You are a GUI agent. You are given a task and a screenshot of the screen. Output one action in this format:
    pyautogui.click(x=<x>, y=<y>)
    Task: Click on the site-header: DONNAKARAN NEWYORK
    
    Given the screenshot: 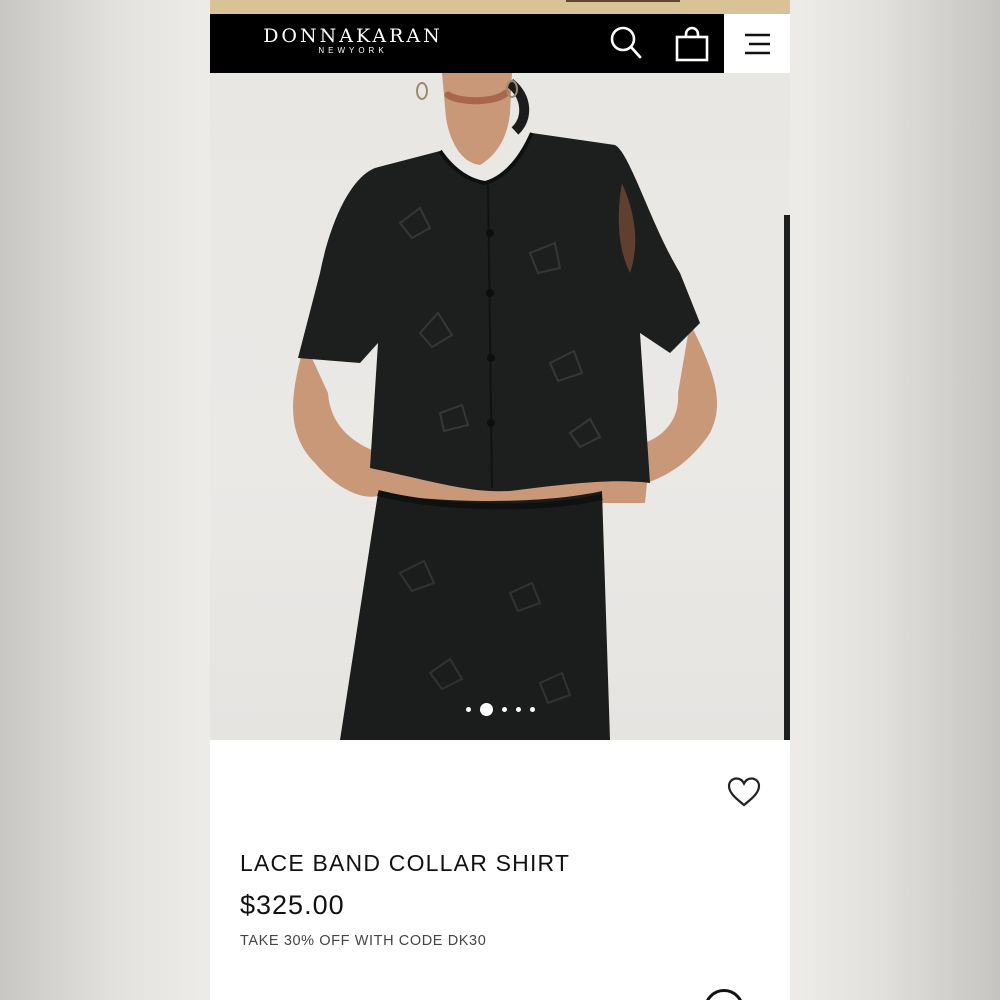 What is the action you would take?
    pyautogui.click(x=500, y=43)
    